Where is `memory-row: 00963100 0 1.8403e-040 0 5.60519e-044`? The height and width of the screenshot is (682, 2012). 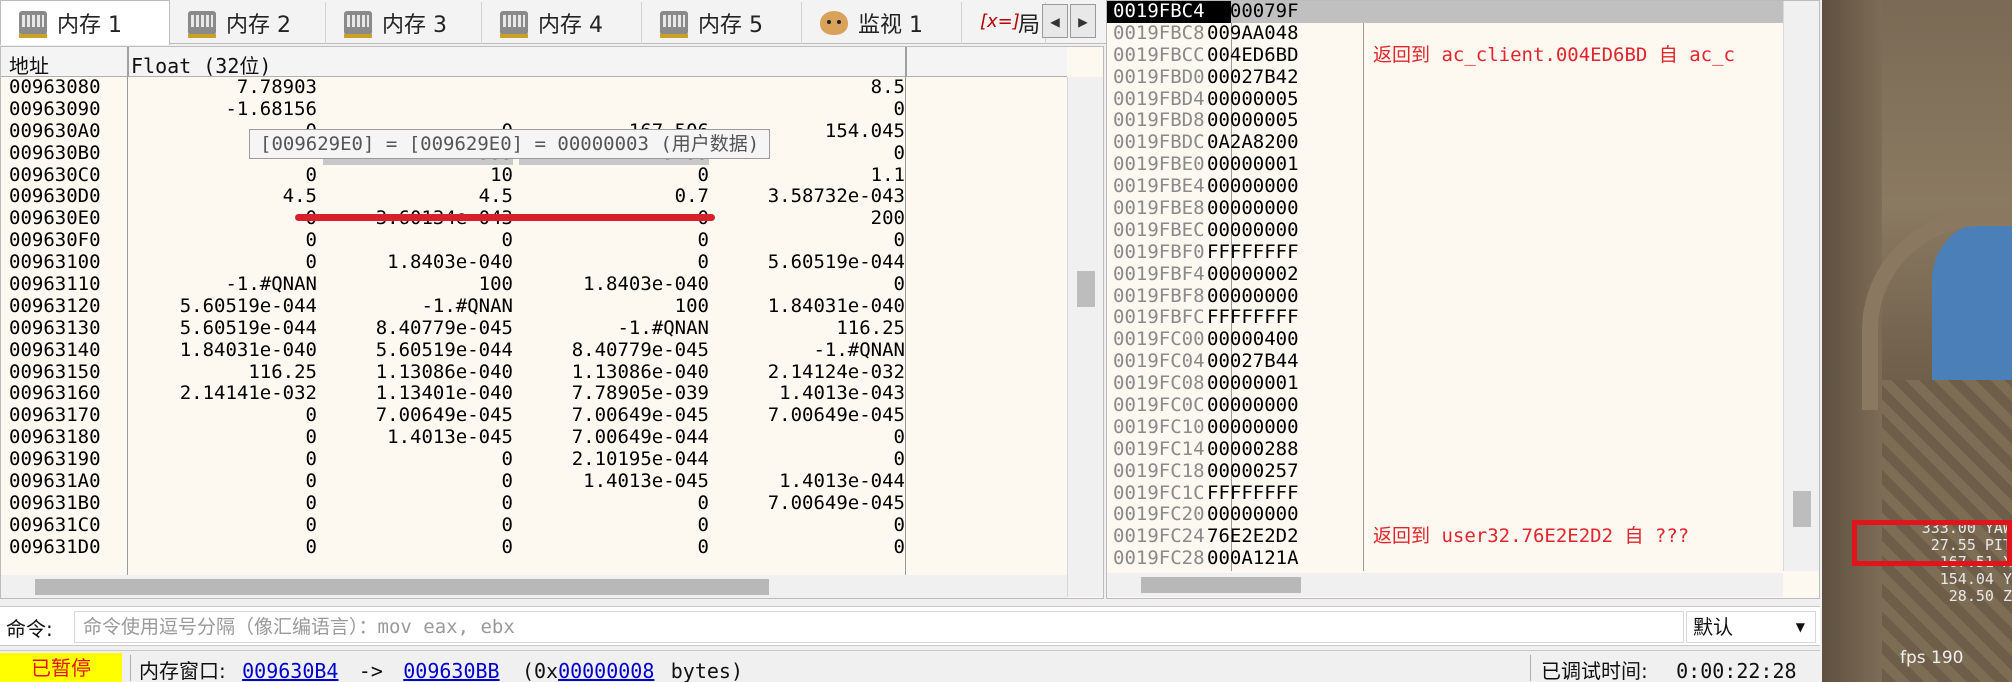
memory-row: 00963100 0 1.8403e-040 0 5.60519e-044 is located at coordinates (534, 262).